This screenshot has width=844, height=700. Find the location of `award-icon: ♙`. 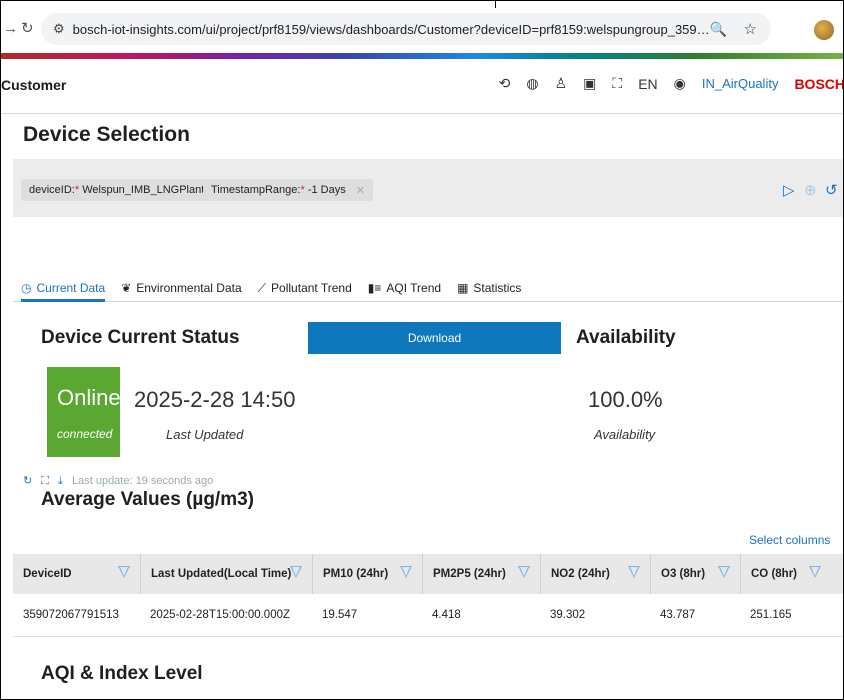

award-icon: ♙ is located at coordinates (561, 83).